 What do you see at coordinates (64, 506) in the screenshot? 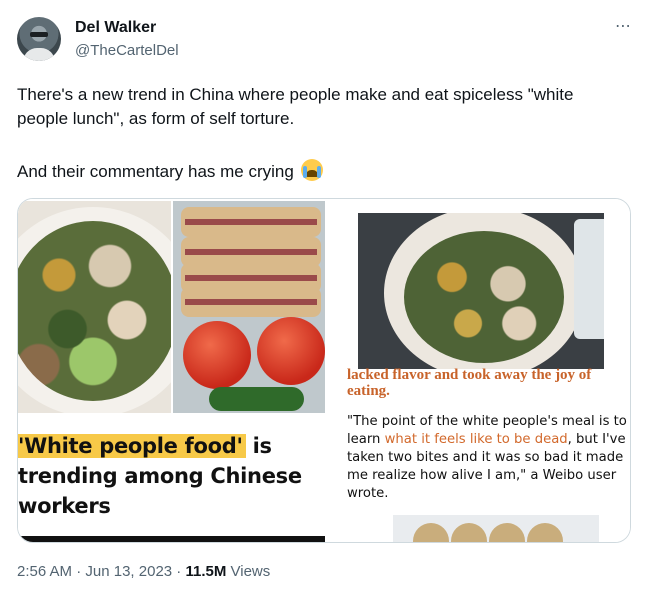
I see `headline-part3: workers` at bounding box center [64, 506].